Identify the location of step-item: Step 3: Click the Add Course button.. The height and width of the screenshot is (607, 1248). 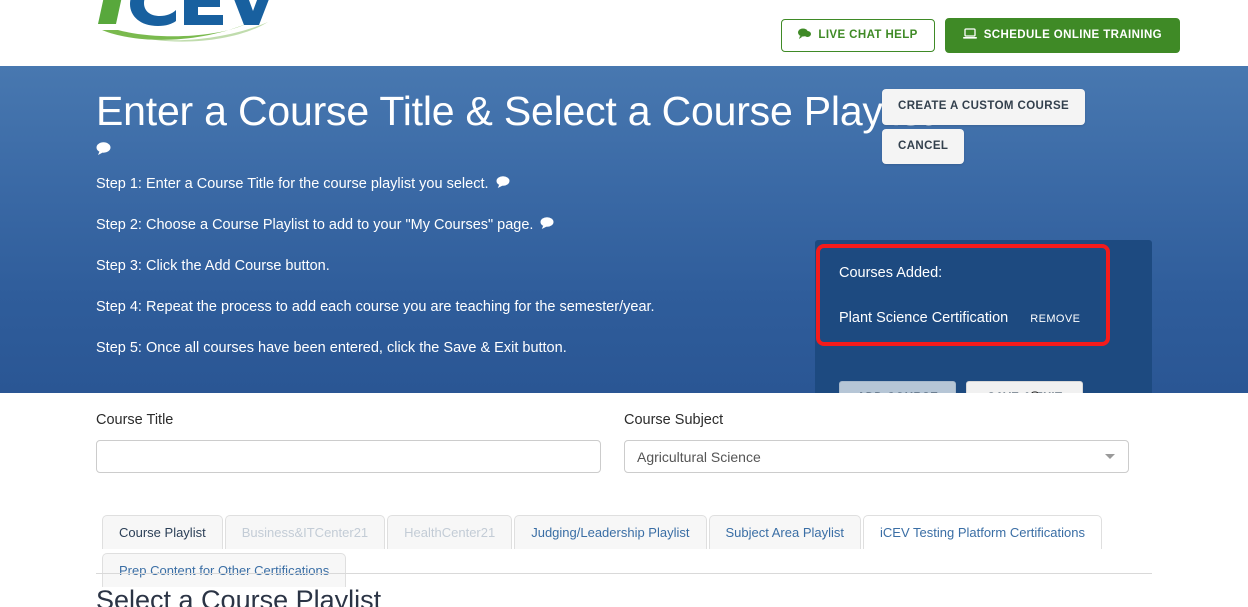
(375, 266).